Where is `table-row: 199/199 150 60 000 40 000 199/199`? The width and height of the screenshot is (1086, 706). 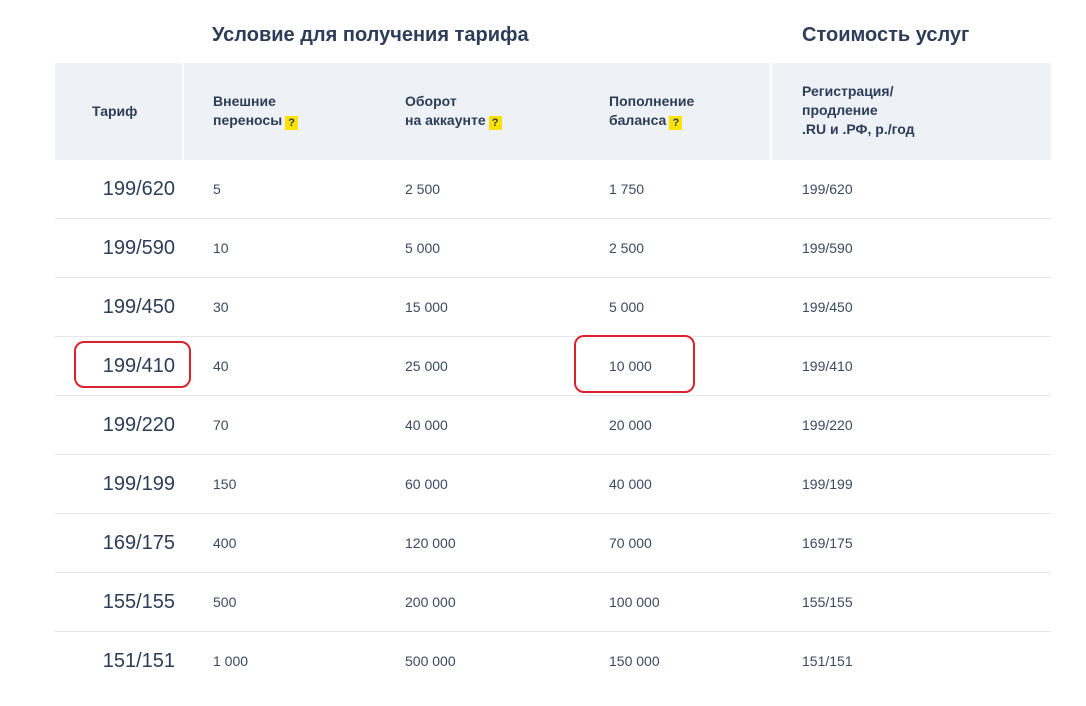 table-row: 199/199 150 60 000 40 000 199/199 is located at coordinates (553, 484).